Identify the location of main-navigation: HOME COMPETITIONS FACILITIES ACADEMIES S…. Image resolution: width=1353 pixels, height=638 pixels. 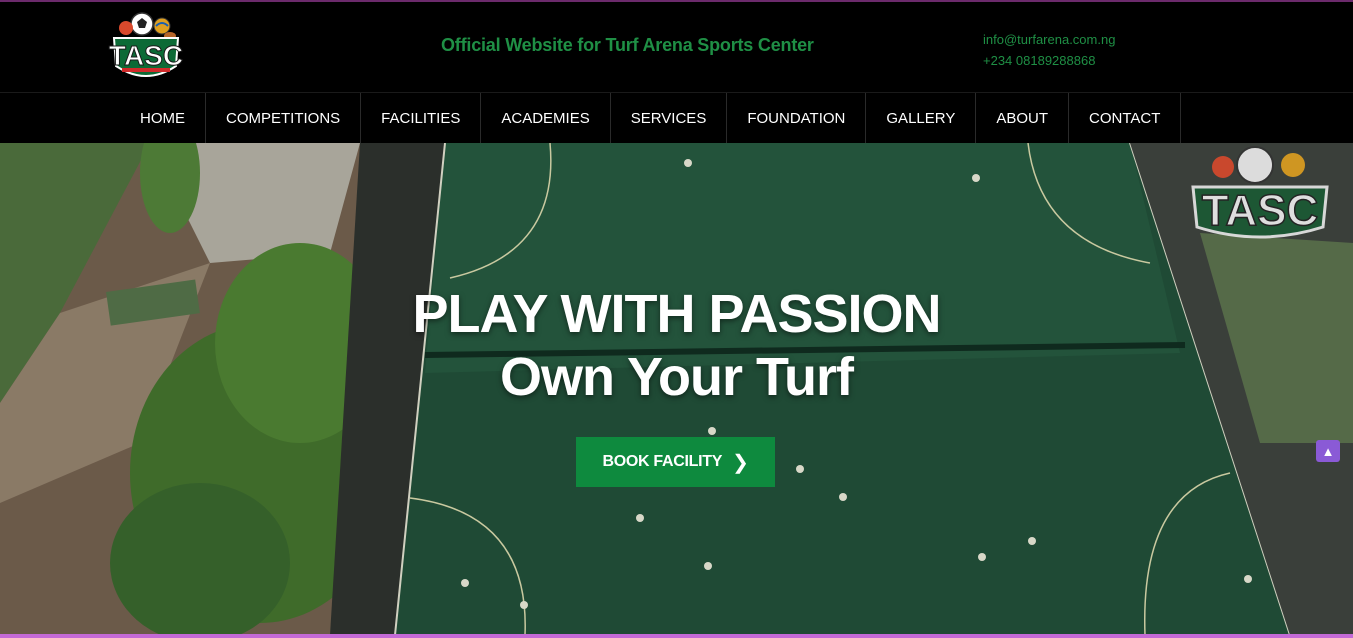
(676, 118).